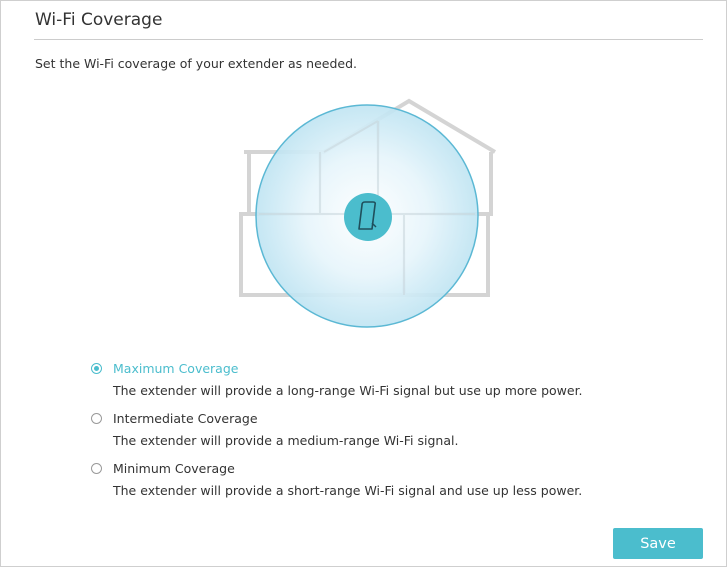 This screenshot has height=567, width=727. I want to click on intermediate-coverage-radio, so click(96, 418).